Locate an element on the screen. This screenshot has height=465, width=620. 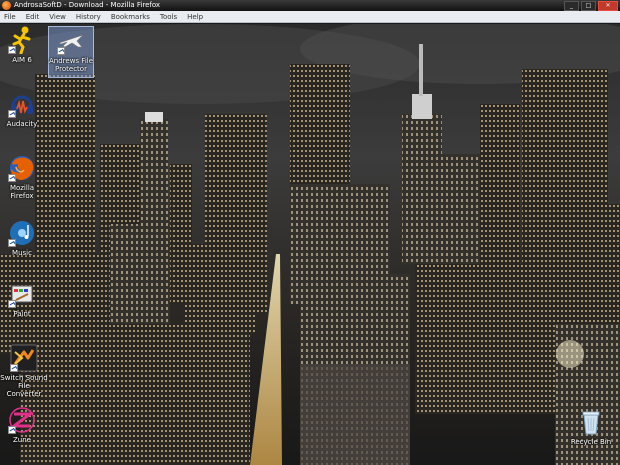
menu-edit: Edit is located at coordinates (33, 16).